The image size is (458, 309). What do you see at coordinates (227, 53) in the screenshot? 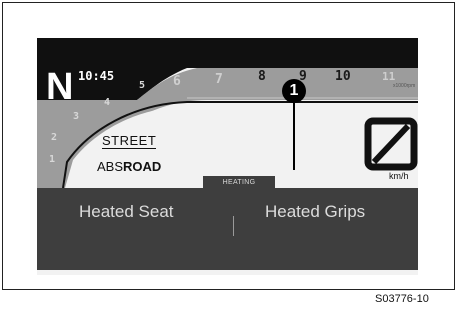
I see `top-band` at bounding box center [227, 53].